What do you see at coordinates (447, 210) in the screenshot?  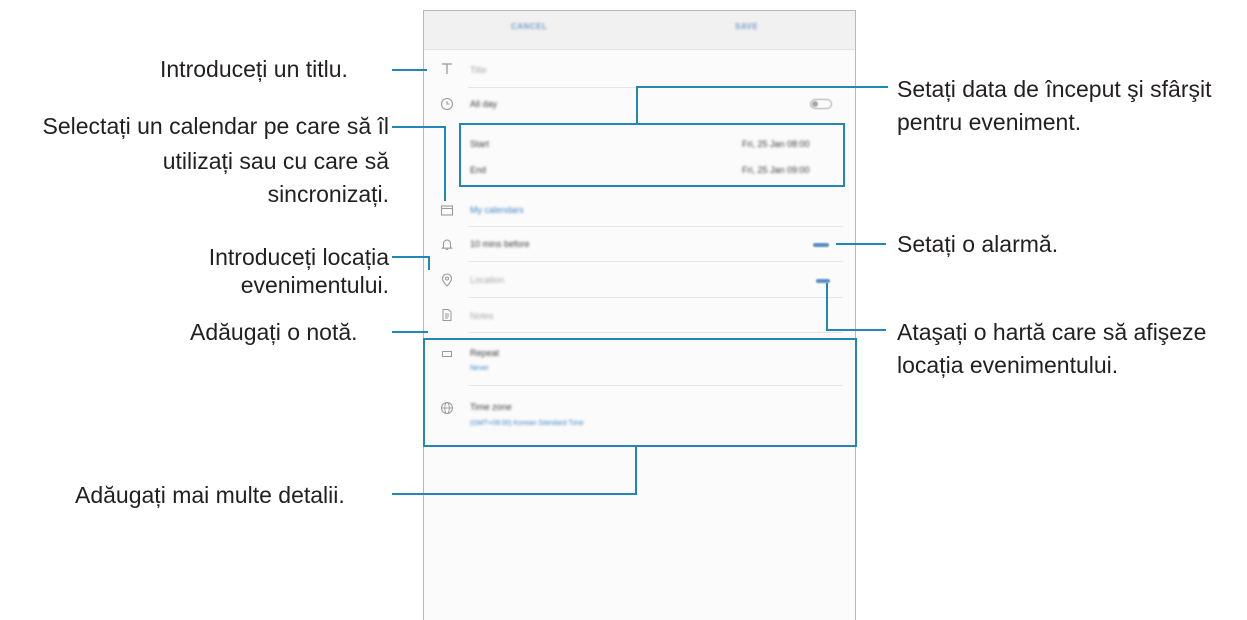 I see `calendar-icon` at bounding box center [447, 210].